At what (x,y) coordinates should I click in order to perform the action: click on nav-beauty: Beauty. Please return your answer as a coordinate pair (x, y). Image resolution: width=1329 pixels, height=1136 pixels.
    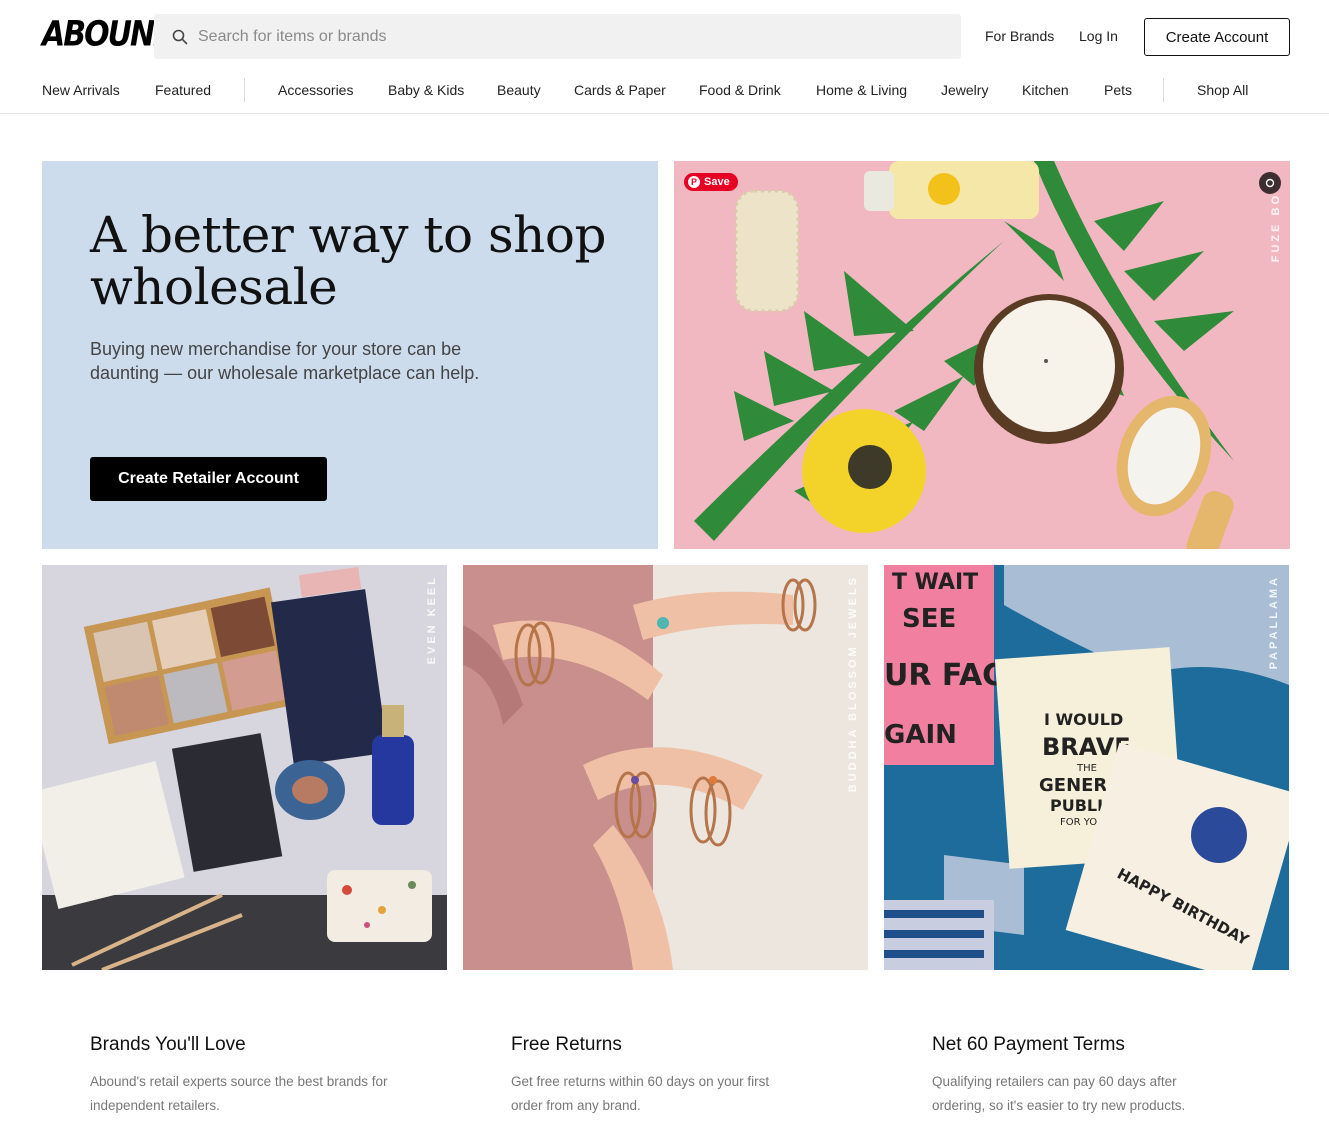
    Looking at the image, I should click on (519, 90).